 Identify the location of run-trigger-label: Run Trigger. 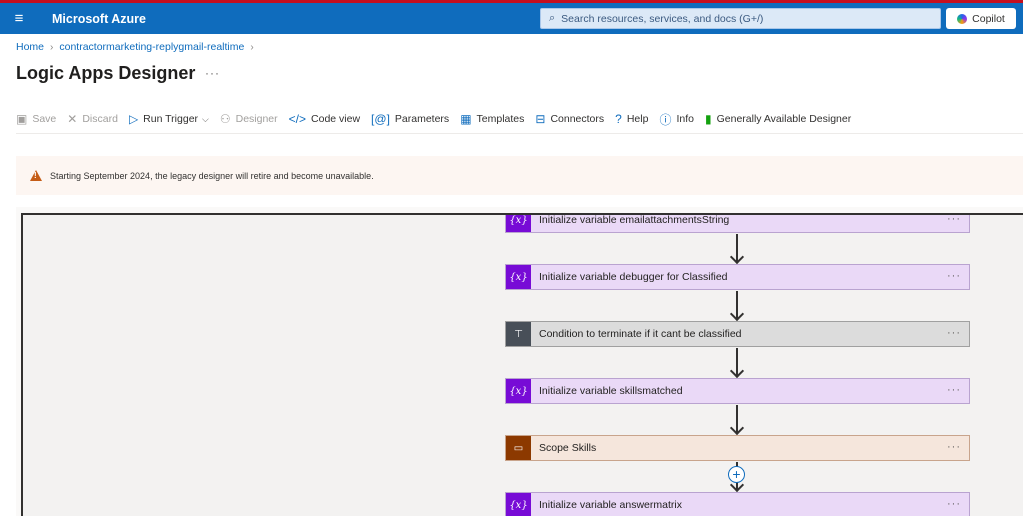
(171, 119).